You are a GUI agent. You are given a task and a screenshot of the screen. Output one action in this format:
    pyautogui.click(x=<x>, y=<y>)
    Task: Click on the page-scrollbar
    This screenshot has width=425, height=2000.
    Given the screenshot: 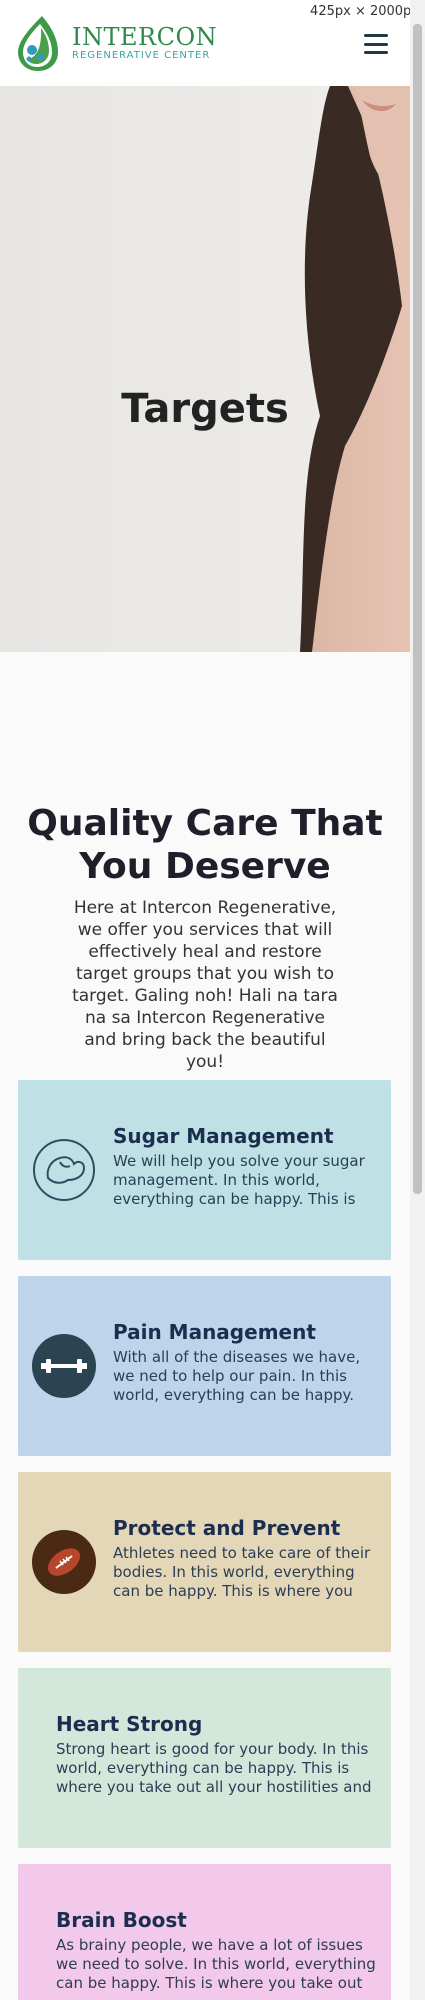 What is the action you would take?
    pyautogui.click(x=417, y=1000)
    